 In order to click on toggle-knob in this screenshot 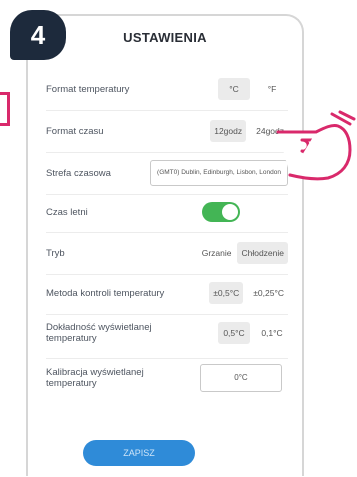, I will do `click(230, 212)`.